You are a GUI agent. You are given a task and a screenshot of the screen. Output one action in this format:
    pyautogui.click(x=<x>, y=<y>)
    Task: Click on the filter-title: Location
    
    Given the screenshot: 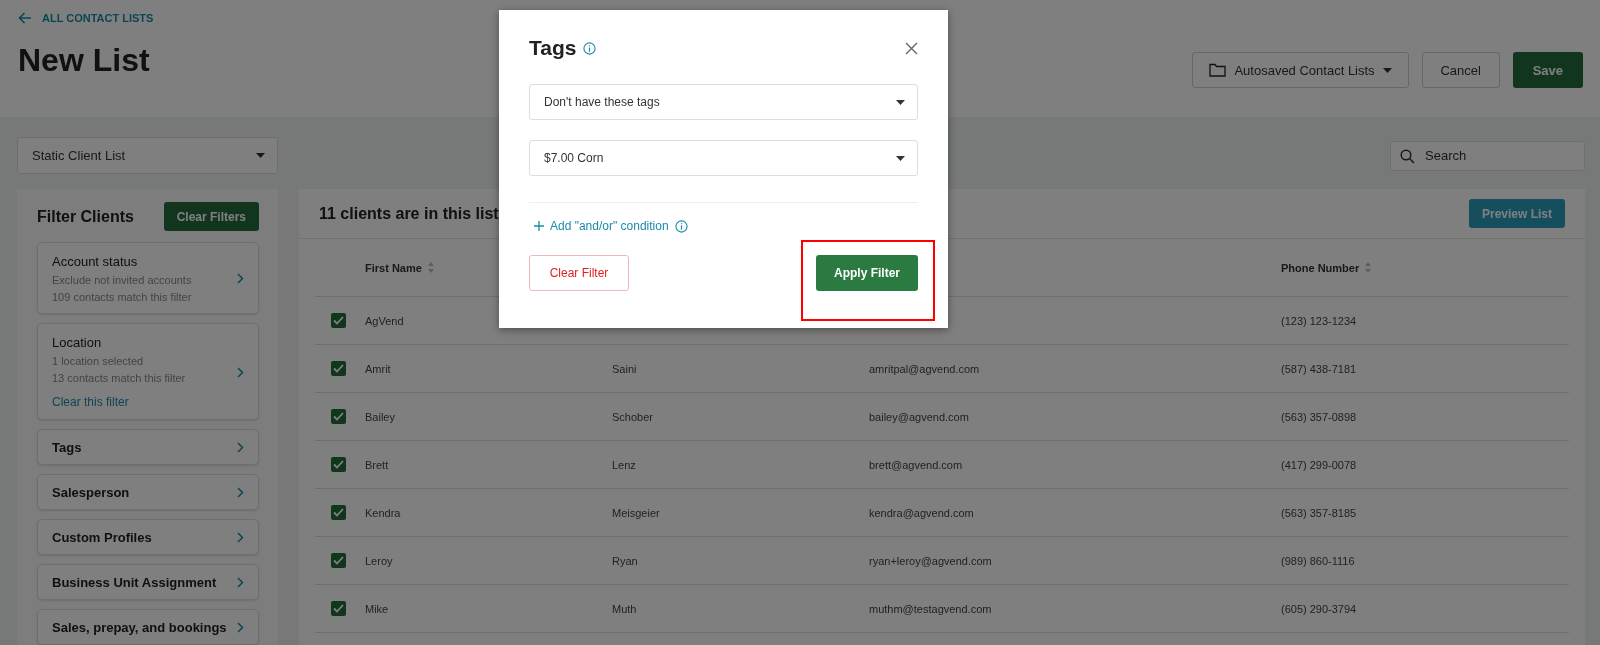 What is the action you would take?
    pyautogui.click(x=77, y=342)
    